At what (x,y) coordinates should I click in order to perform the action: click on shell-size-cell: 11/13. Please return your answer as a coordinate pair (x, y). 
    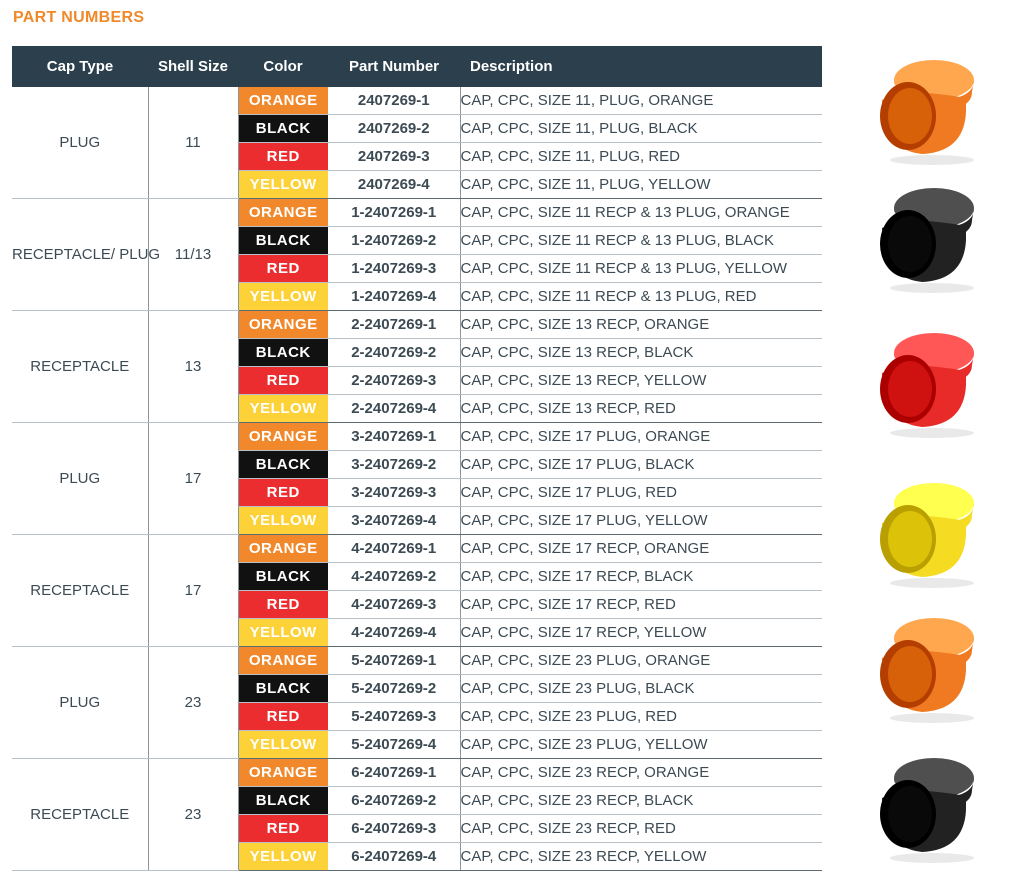
    Looking at the image, I should click on (193, 254).